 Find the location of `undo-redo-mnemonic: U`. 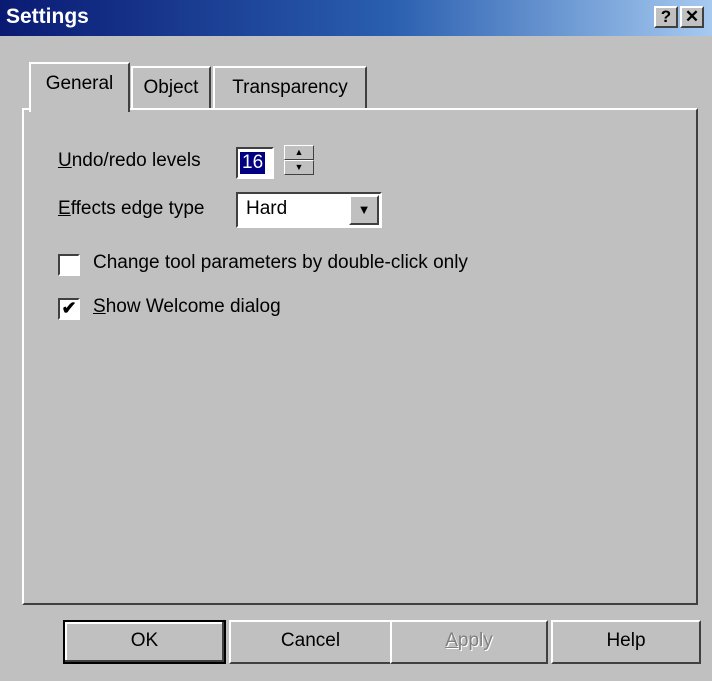

undo-redo-mnemonic: U is located at coordinates (65, 160).